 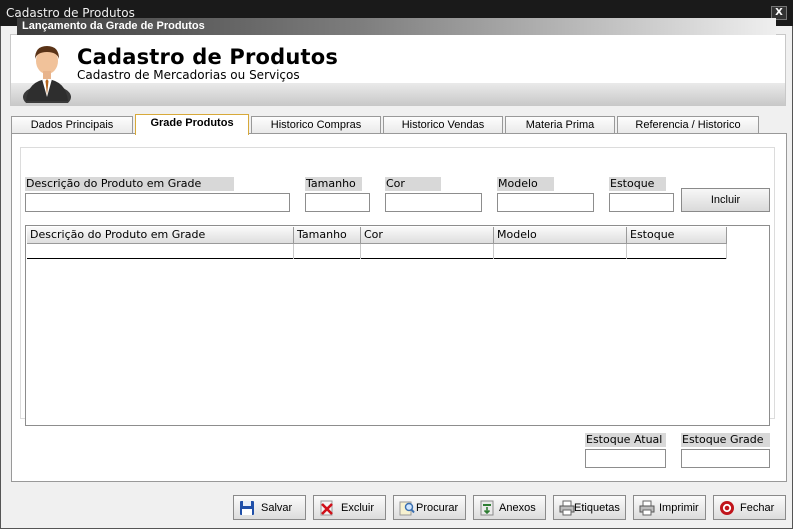 I want to click on section-title: Lançamento da Grade de Produtos, so click(x=396, y=26).